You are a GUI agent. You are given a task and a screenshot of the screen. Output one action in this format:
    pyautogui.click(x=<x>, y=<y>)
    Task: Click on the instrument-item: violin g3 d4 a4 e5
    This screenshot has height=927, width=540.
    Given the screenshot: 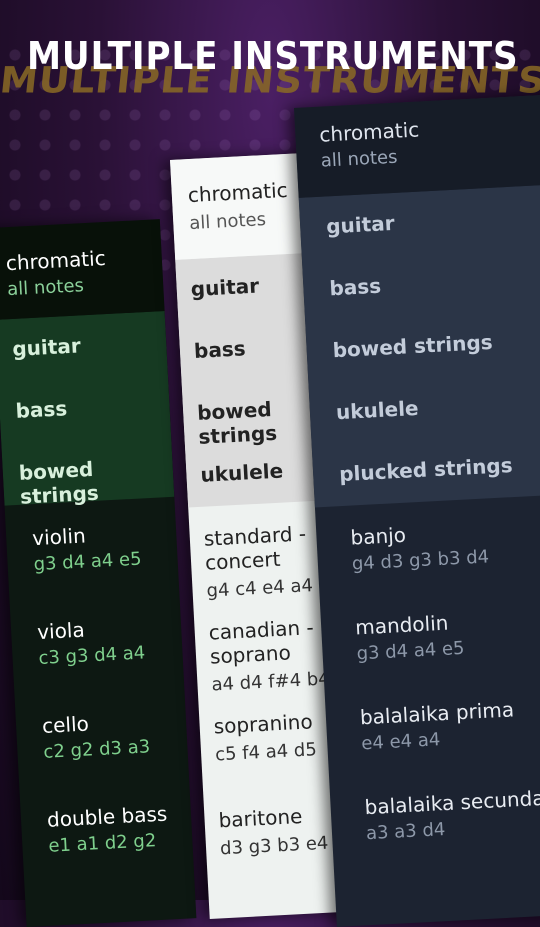 What is the action you would take?
    pyautogui.click(x=92, y=548)
    